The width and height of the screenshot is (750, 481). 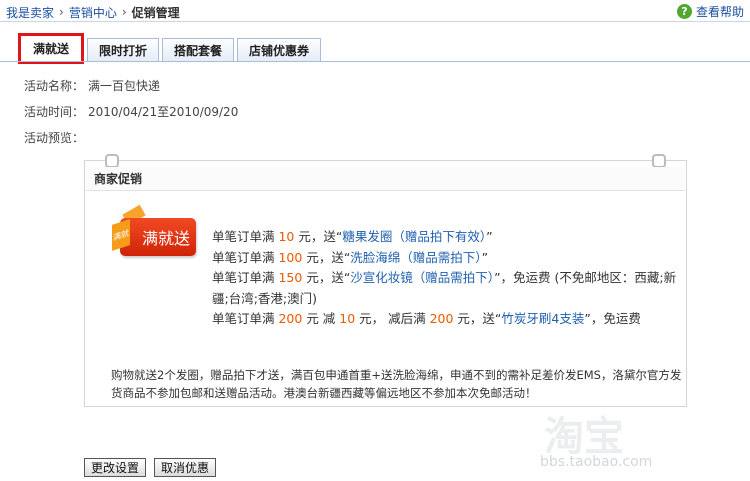 What do you see at coordinates (290, 257) in the screenshot?
I see `rule-amount: 100` at bounding box center [290, 257].